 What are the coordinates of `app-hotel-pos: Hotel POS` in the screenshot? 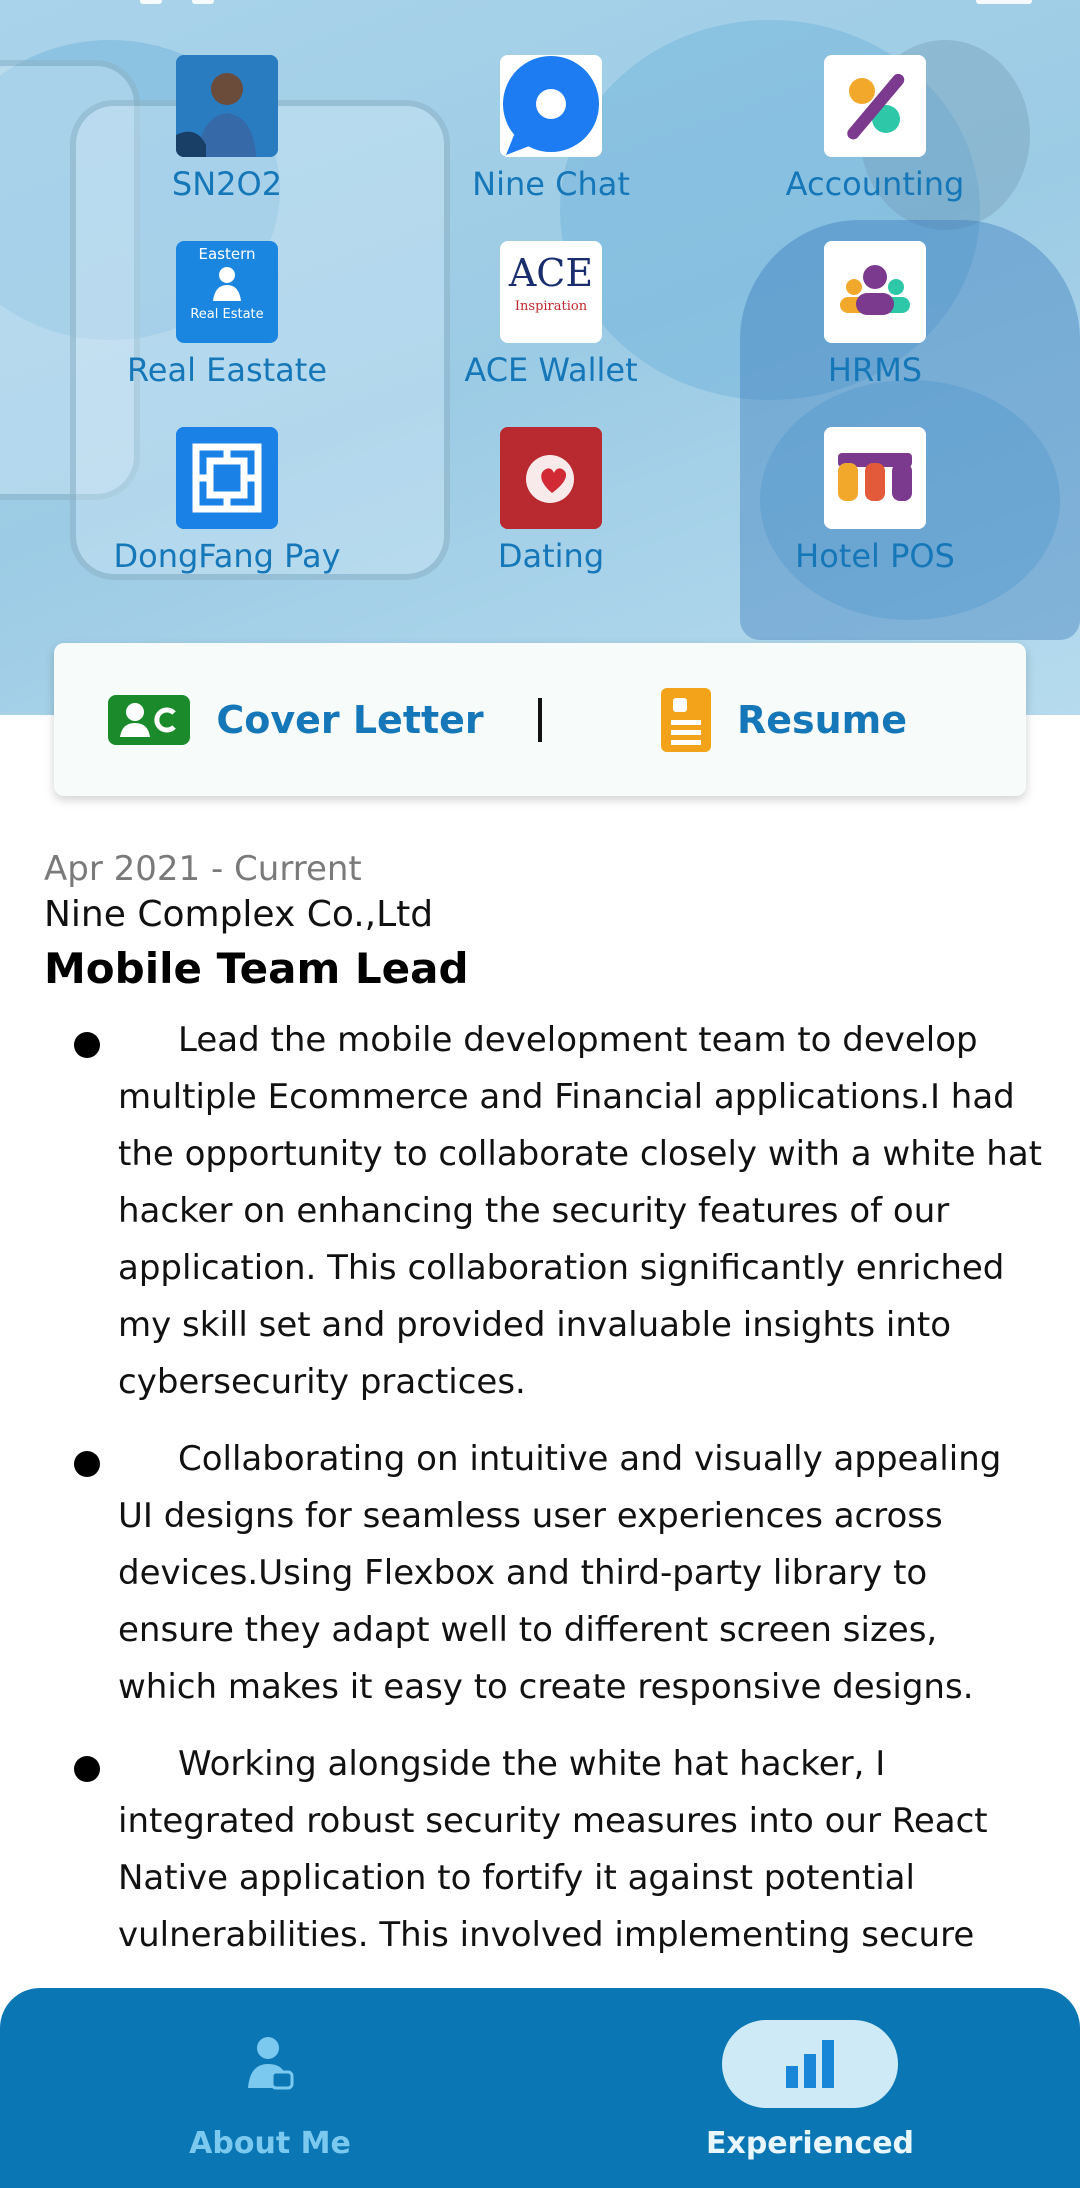 It's located at (875, 501).